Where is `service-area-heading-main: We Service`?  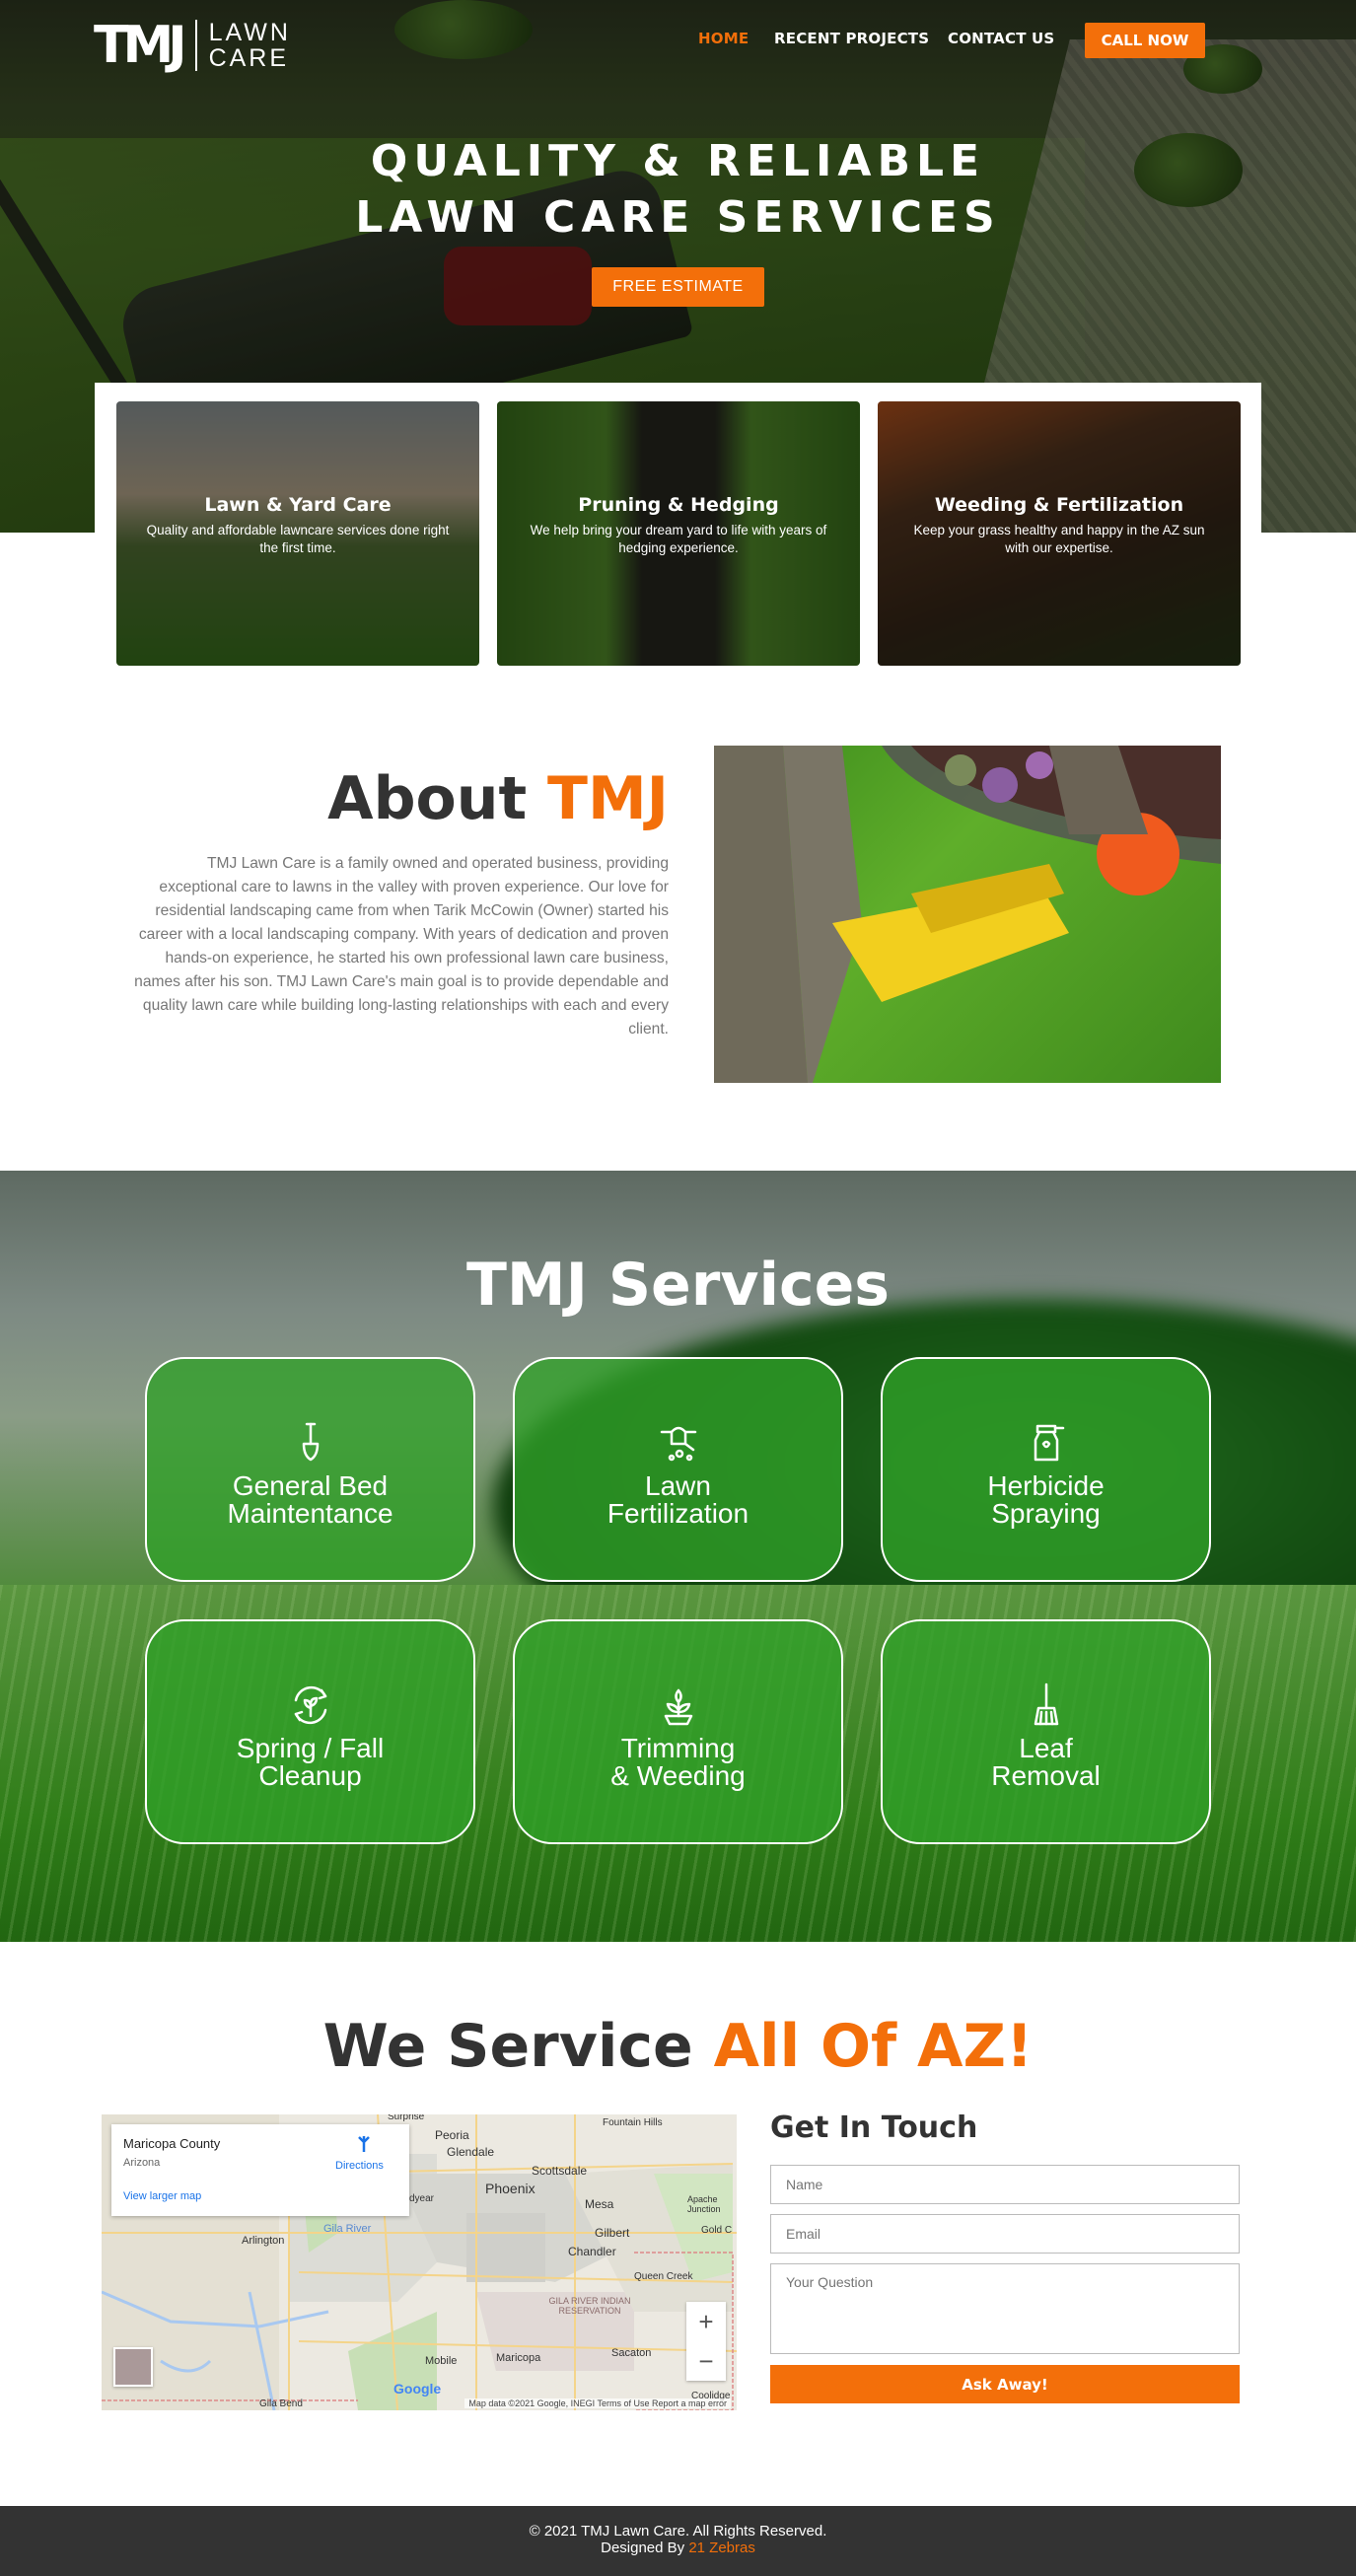 service-area-heading-main: We Service is located at coordinates (518, 2047).